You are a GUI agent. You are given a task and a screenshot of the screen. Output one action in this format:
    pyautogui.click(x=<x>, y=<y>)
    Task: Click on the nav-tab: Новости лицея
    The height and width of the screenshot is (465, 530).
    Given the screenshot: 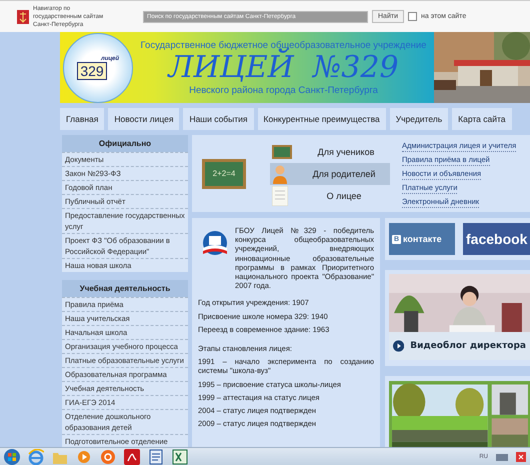 What is the action you would take?
    pyautogui.click(x=144, y=119)
    